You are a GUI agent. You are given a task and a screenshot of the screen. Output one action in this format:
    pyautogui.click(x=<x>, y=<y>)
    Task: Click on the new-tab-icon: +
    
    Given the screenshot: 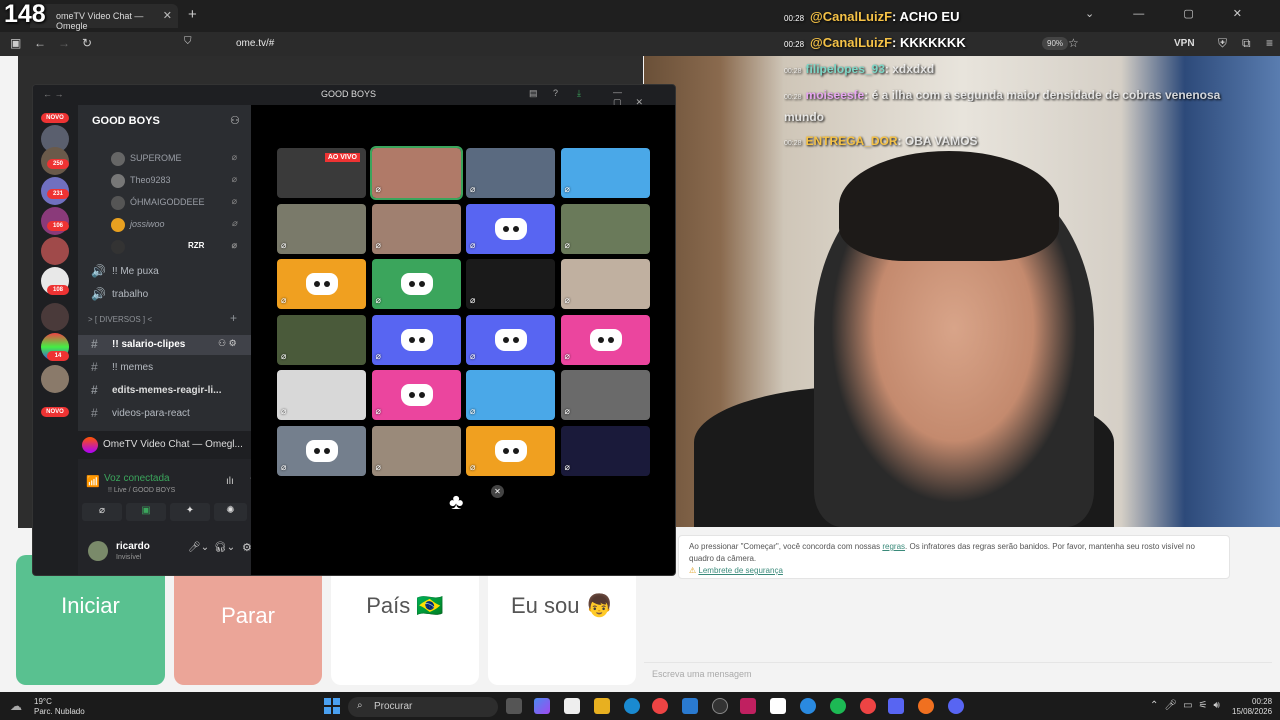 What is the action you would take?
    pyautogui.click(x=192, y=14)
    